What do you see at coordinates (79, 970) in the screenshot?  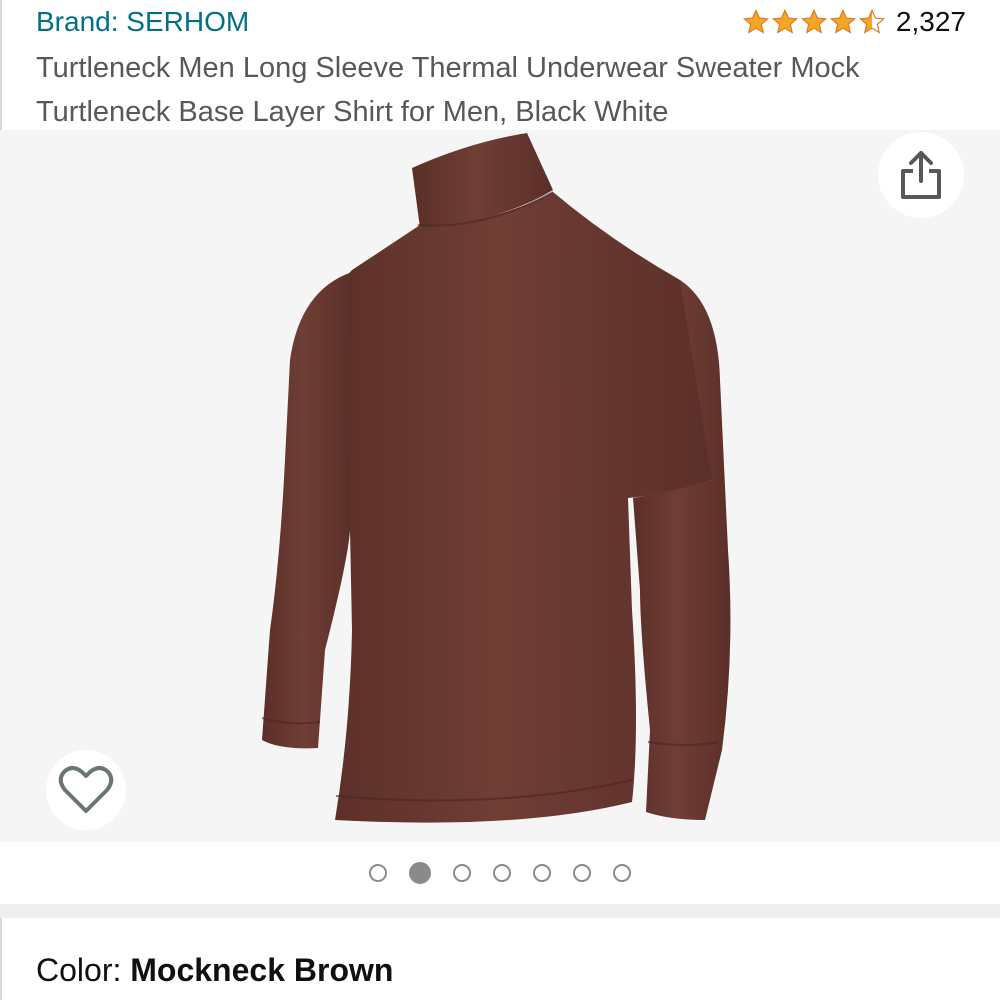 I see `color-label: Color:` at bounding box center [79, 970].